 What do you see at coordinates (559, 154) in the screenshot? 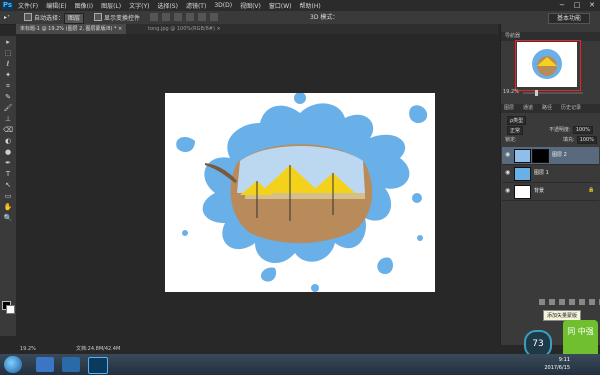
I see `layer-name: 图层 2` at bounding box center [559, 154].